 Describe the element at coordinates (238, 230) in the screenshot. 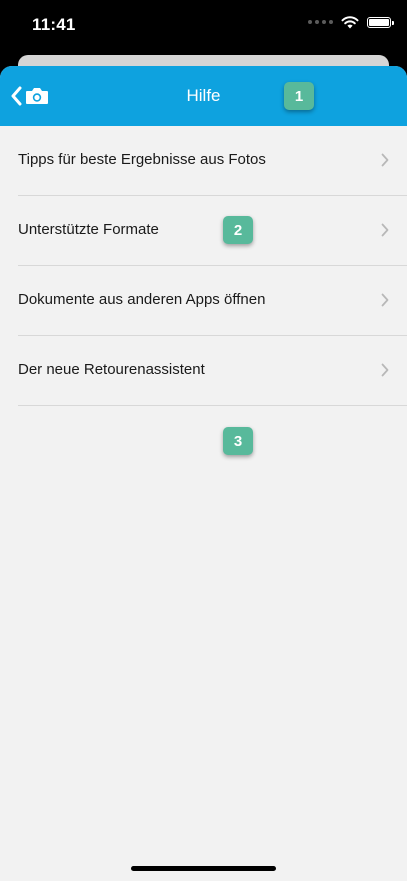

I see `annotation-badge-2: 2` at that location.